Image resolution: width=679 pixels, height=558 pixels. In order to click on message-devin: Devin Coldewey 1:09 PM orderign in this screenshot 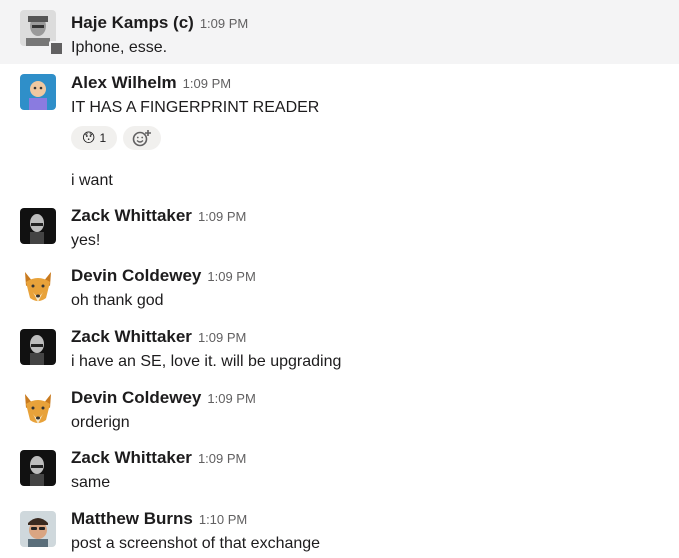, I will do `click(339, 410)`.